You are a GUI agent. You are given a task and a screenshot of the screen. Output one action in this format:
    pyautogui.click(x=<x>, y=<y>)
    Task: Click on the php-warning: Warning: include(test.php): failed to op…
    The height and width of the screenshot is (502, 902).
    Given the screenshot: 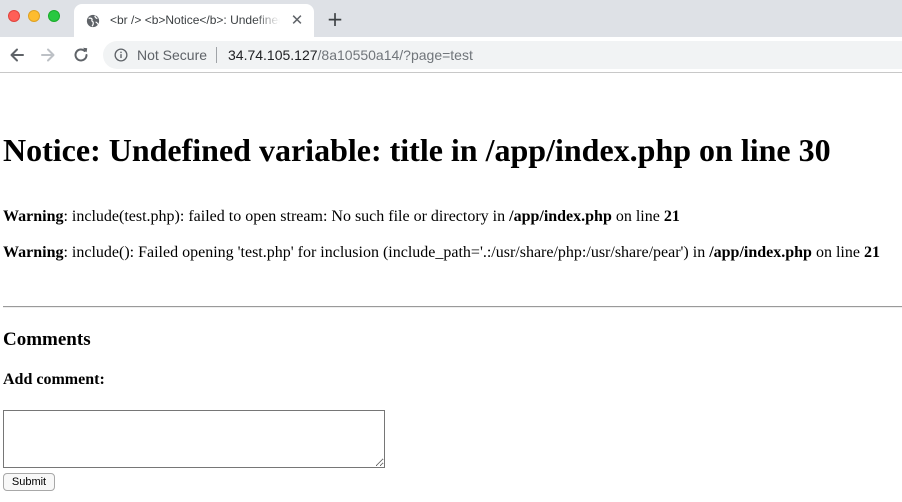 What is the action you would take?
    pyautogui.click(x=341, y=217)
    